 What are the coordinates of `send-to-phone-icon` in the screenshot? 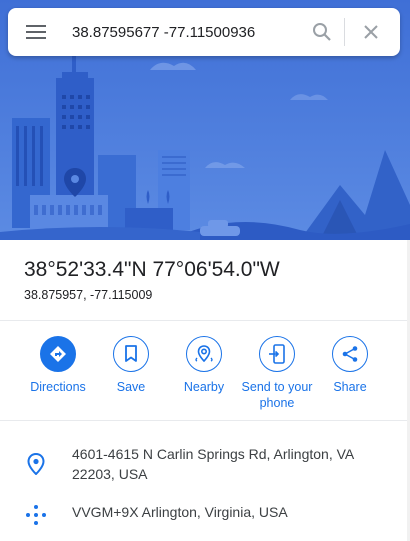 It's located at (277, 354).